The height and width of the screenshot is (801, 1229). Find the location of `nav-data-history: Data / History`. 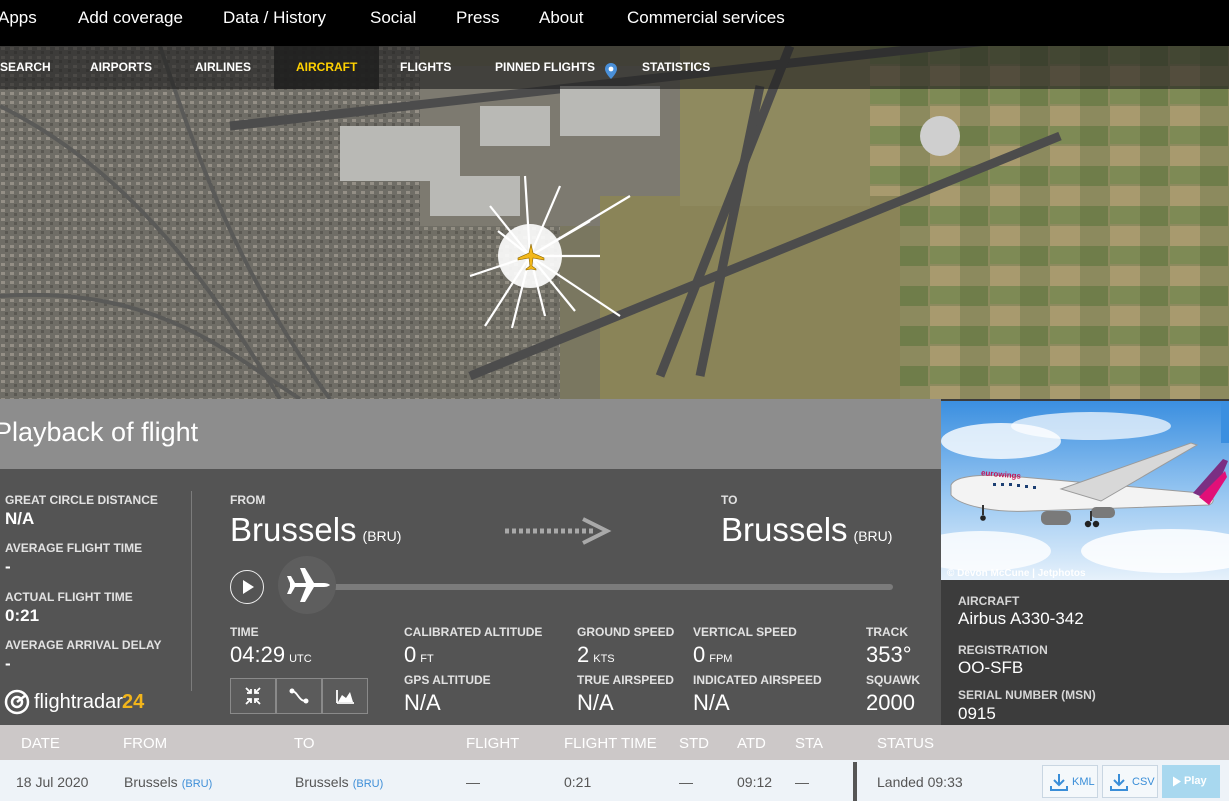

nav-data-history: Data / History is located at coordinates (274, 18).